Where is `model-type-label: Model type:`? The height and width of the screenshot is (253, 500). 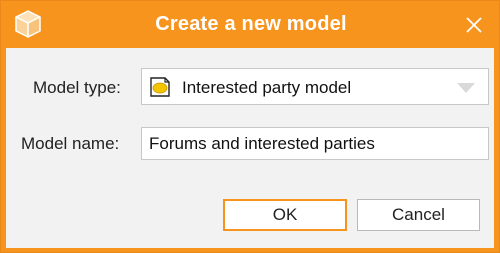
model-type-label: Model type: is located at coordinates (77, 87).